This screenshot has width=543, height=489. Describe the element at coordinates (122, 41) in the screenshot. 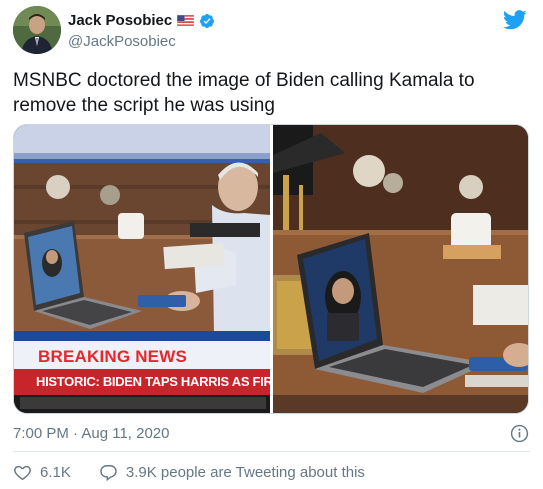

I see `author-handle: @JackPosobiec` at that location.